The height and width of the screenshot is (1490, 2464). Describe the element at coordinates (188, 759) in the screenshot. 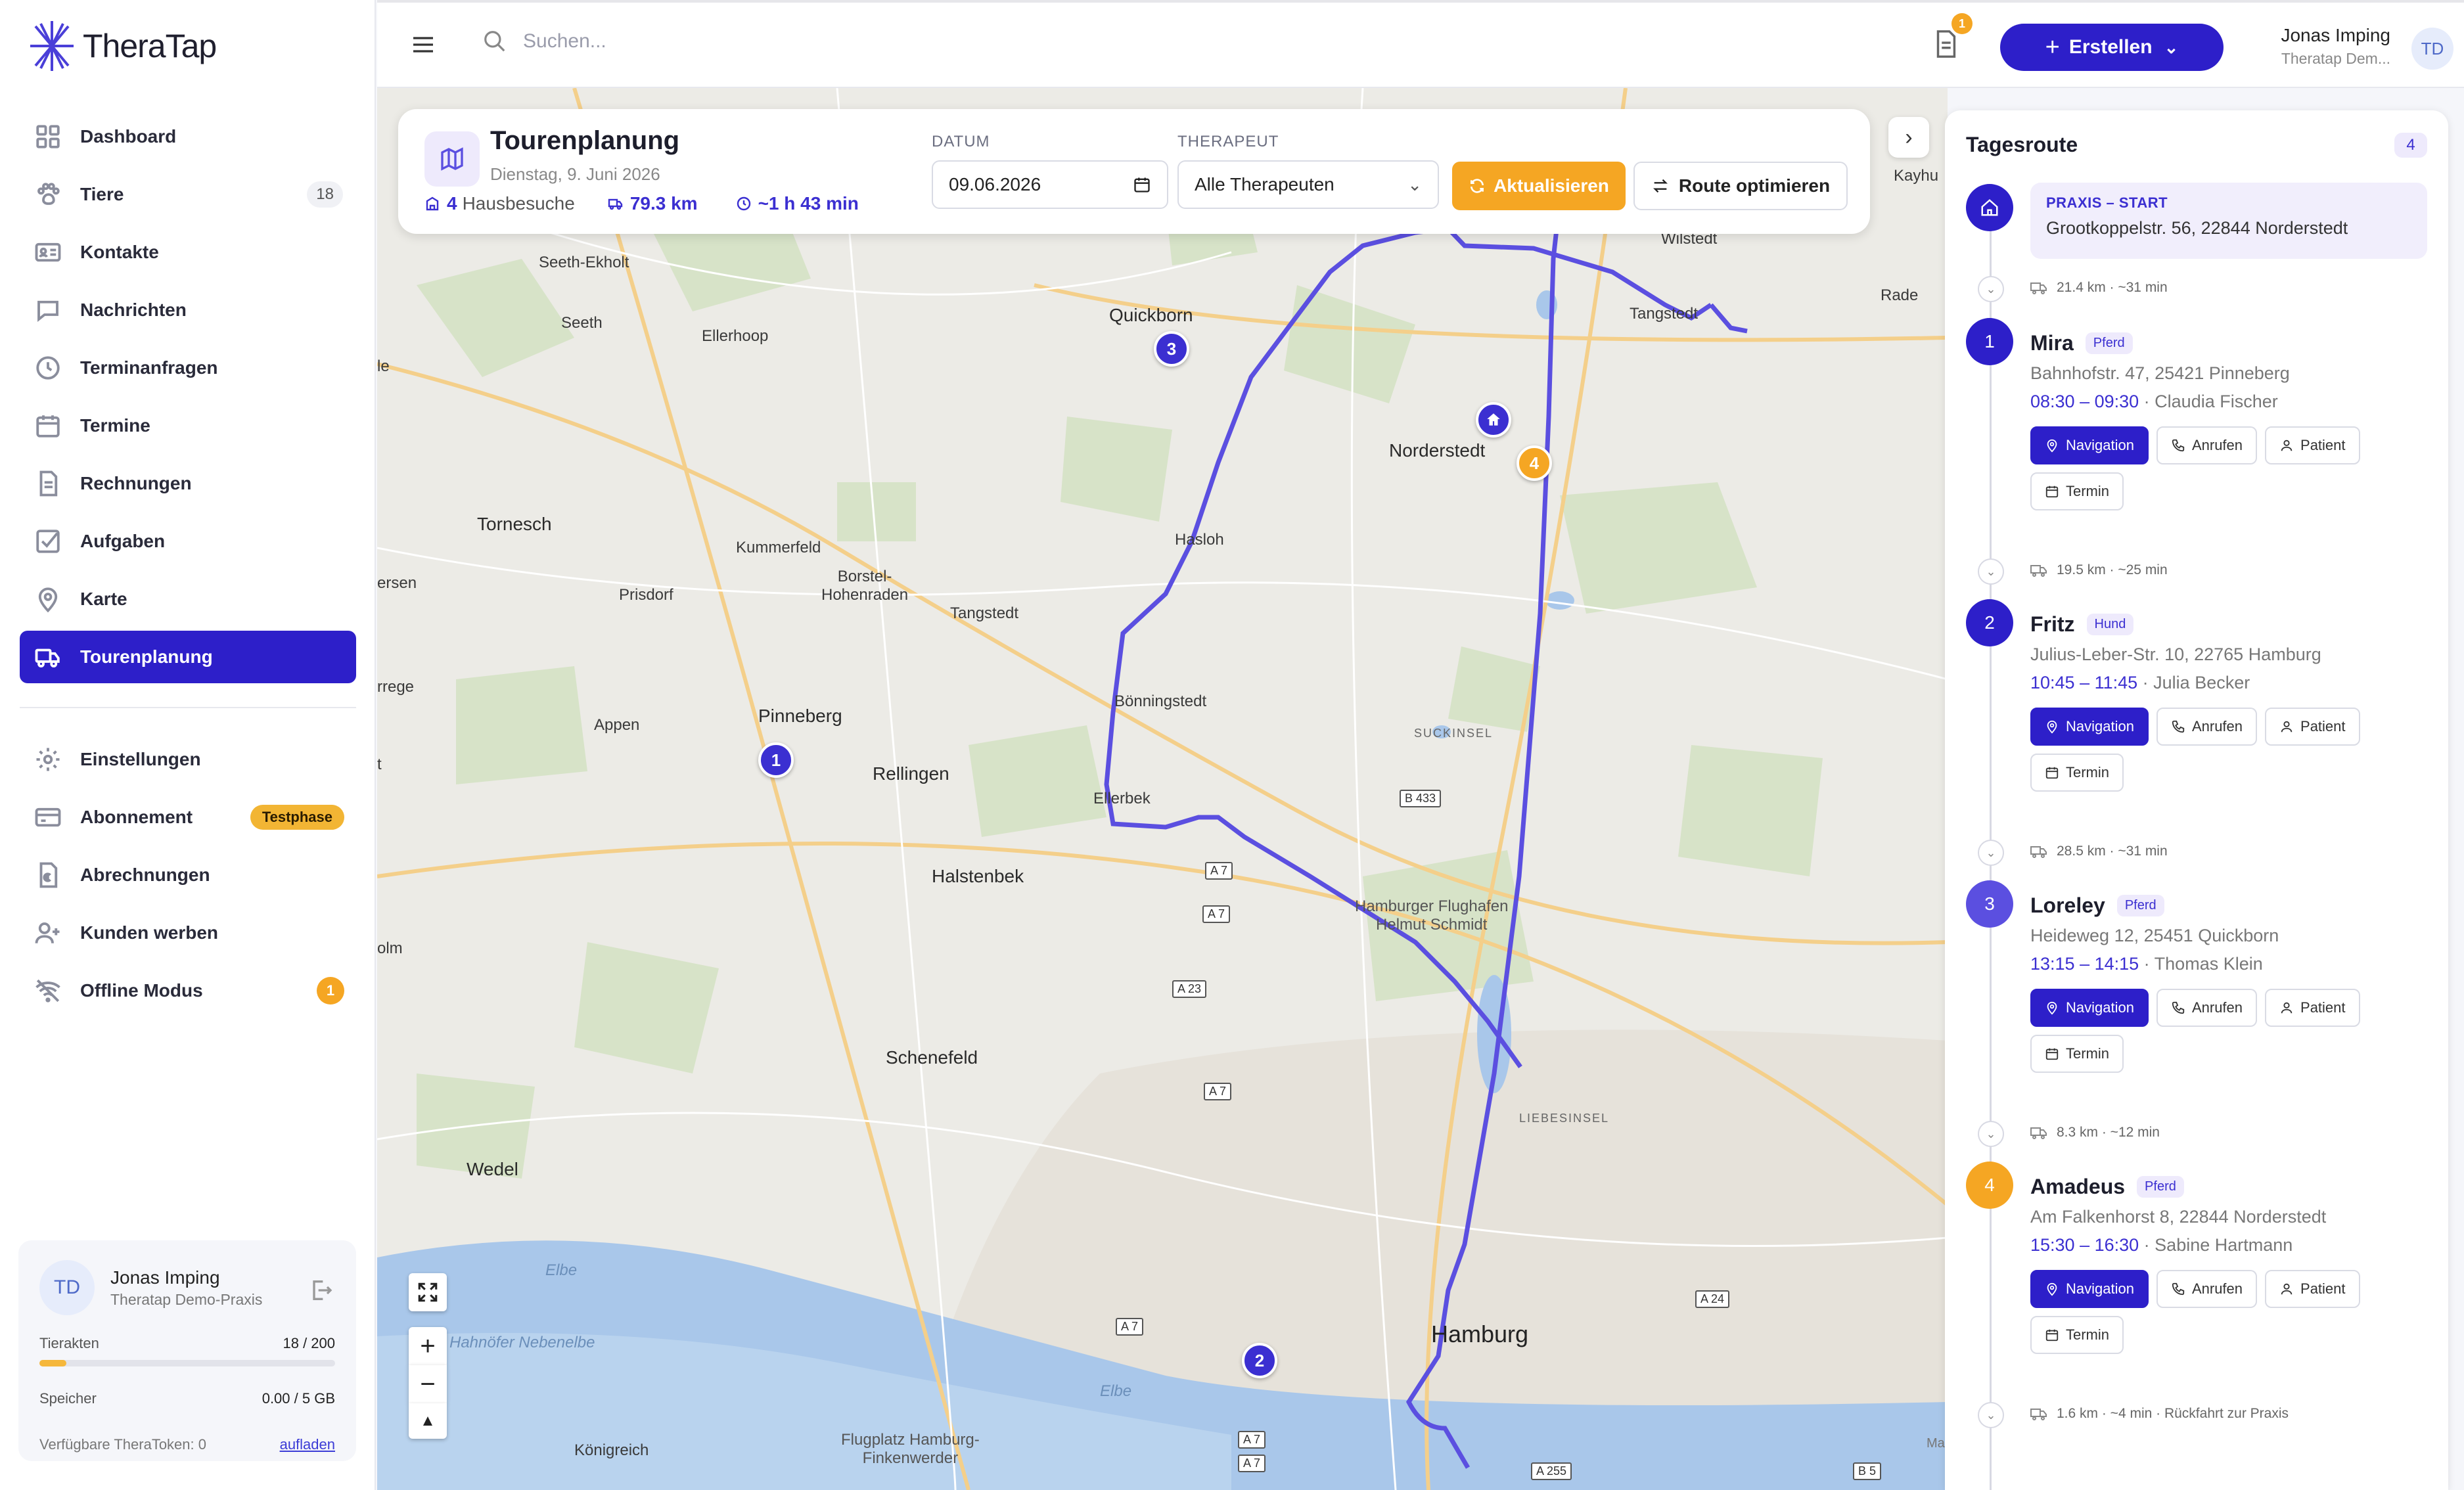

I see `sidebar-item-einstellungen: Einstellungen` at that location.